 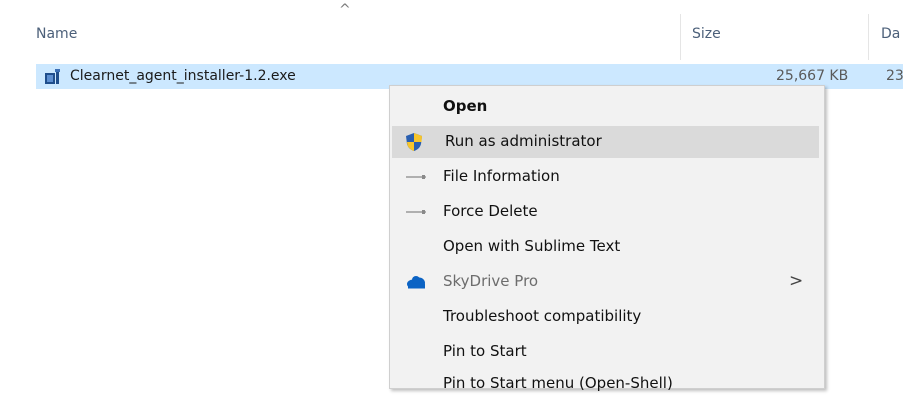 What do you see at coordinates (53, 76) in the screenshot?
I see `installer-file-icon` at bounding box center [53, 76].